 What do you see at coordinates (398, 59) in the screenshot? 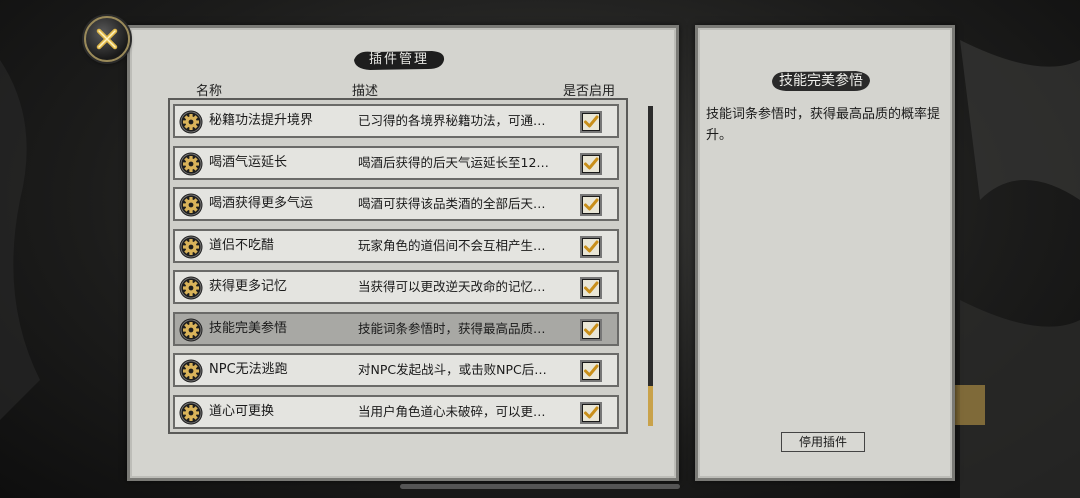
I see `panel-title: 插件管理` at bounding box center [398, 59].